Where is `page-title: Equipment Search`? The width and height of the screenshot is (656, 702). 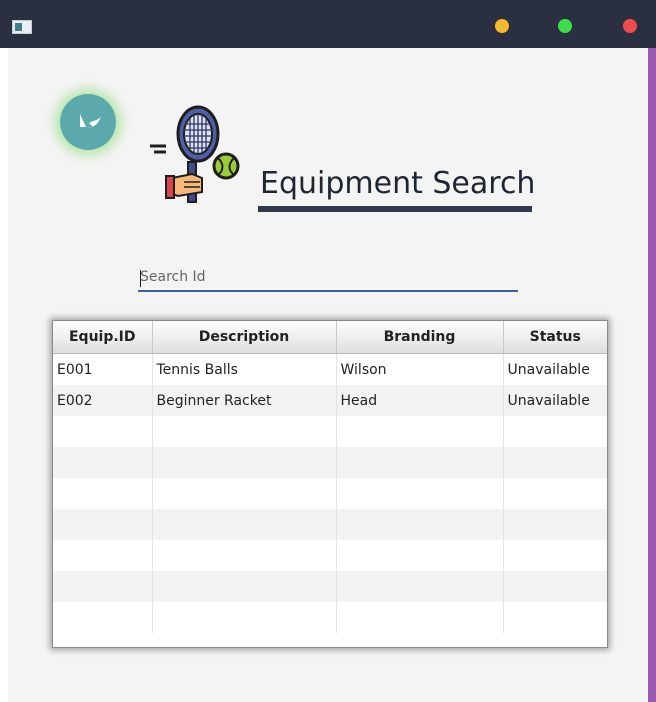 page-title: Equipment Search is located at coordinates (398, 183).